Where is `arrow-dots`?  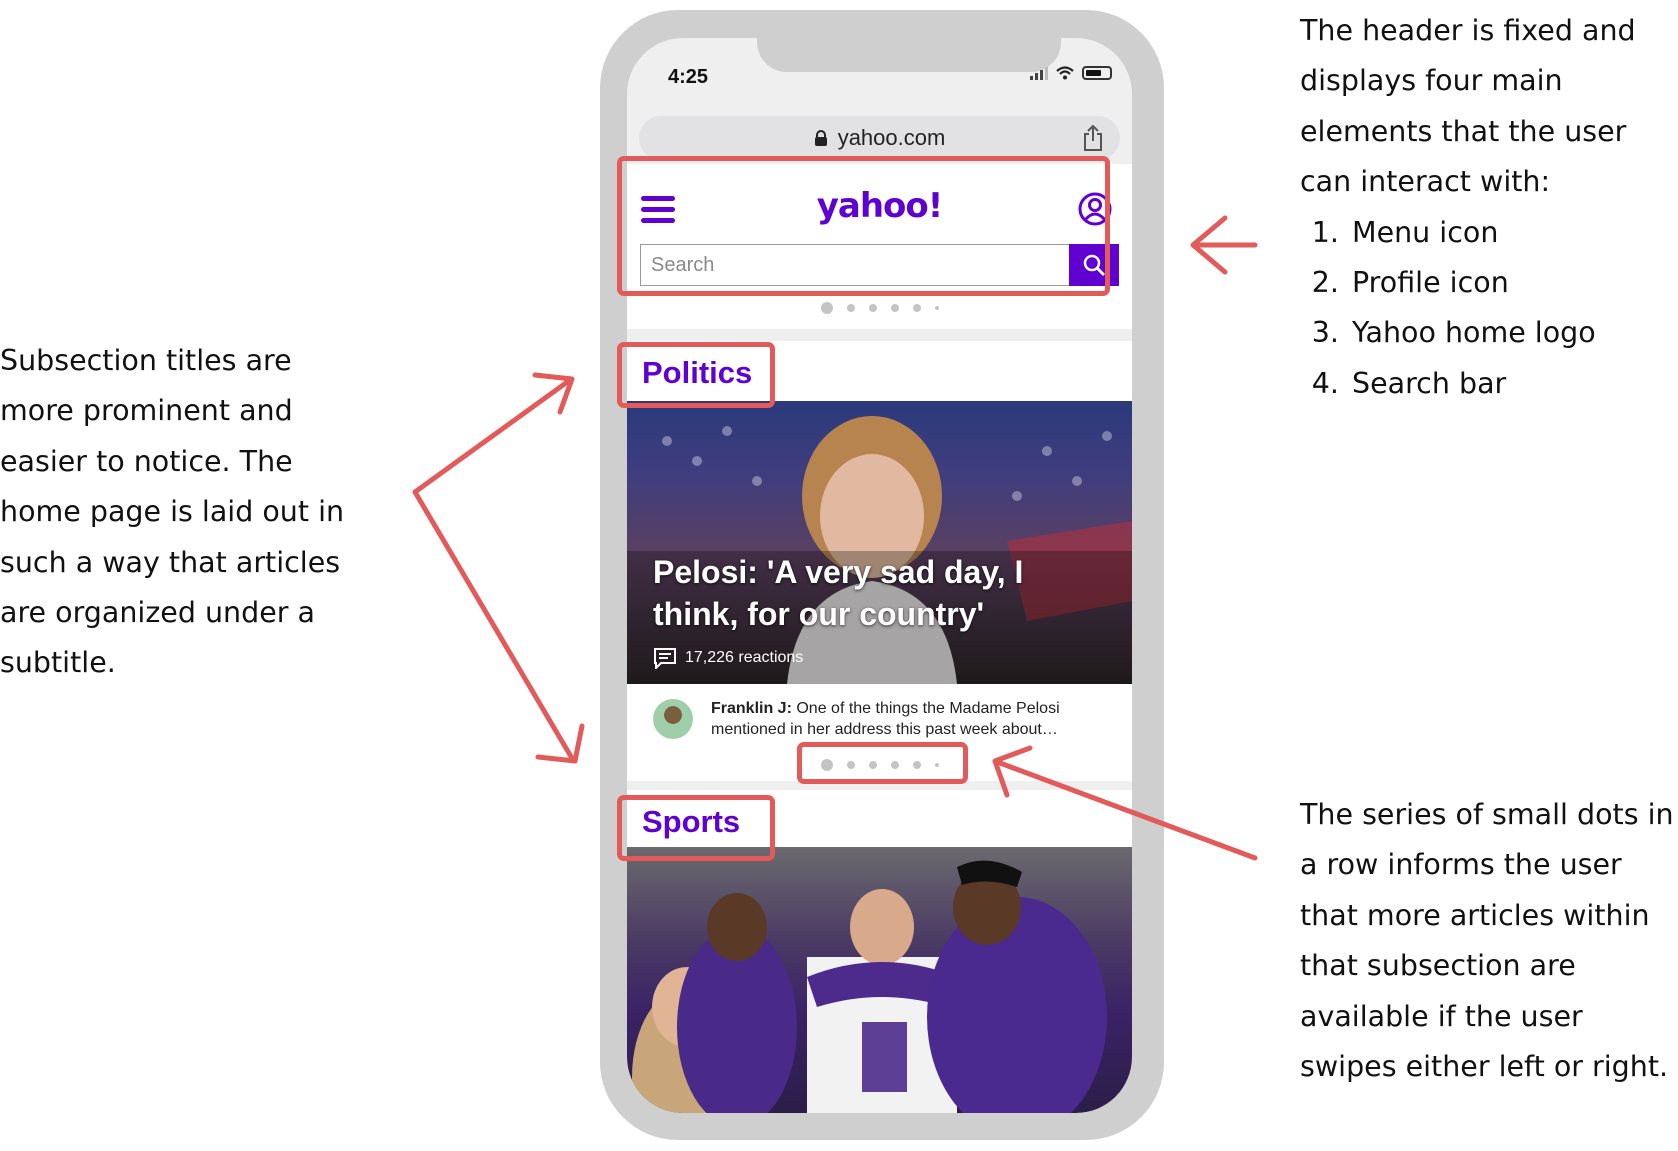
arrow-dots is located at coordinates (1127, 810).